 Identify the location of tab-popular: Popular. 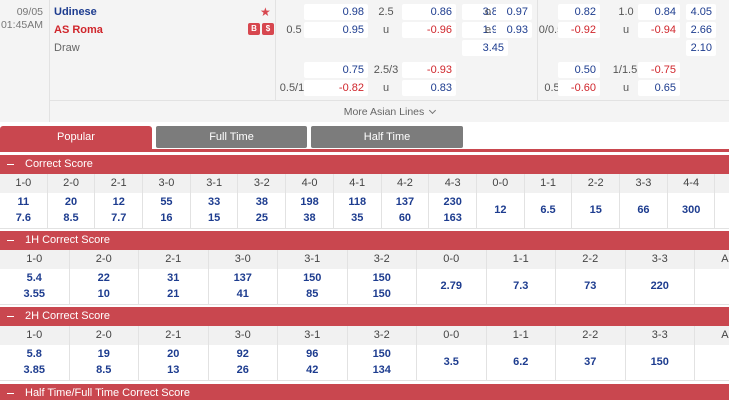
(76, 139).